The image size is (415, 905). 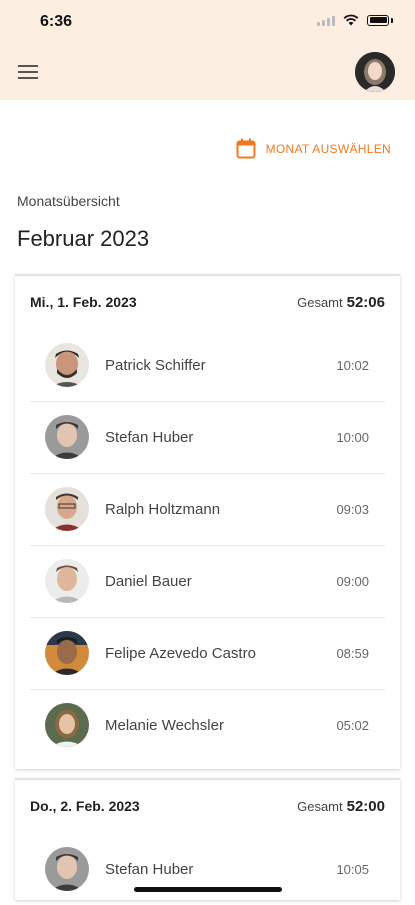 I want to click on status-icons, so click(x=355, y=20).